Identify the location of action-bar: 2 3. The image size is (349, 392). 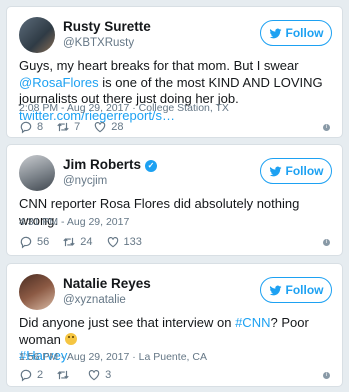
(71, 375).